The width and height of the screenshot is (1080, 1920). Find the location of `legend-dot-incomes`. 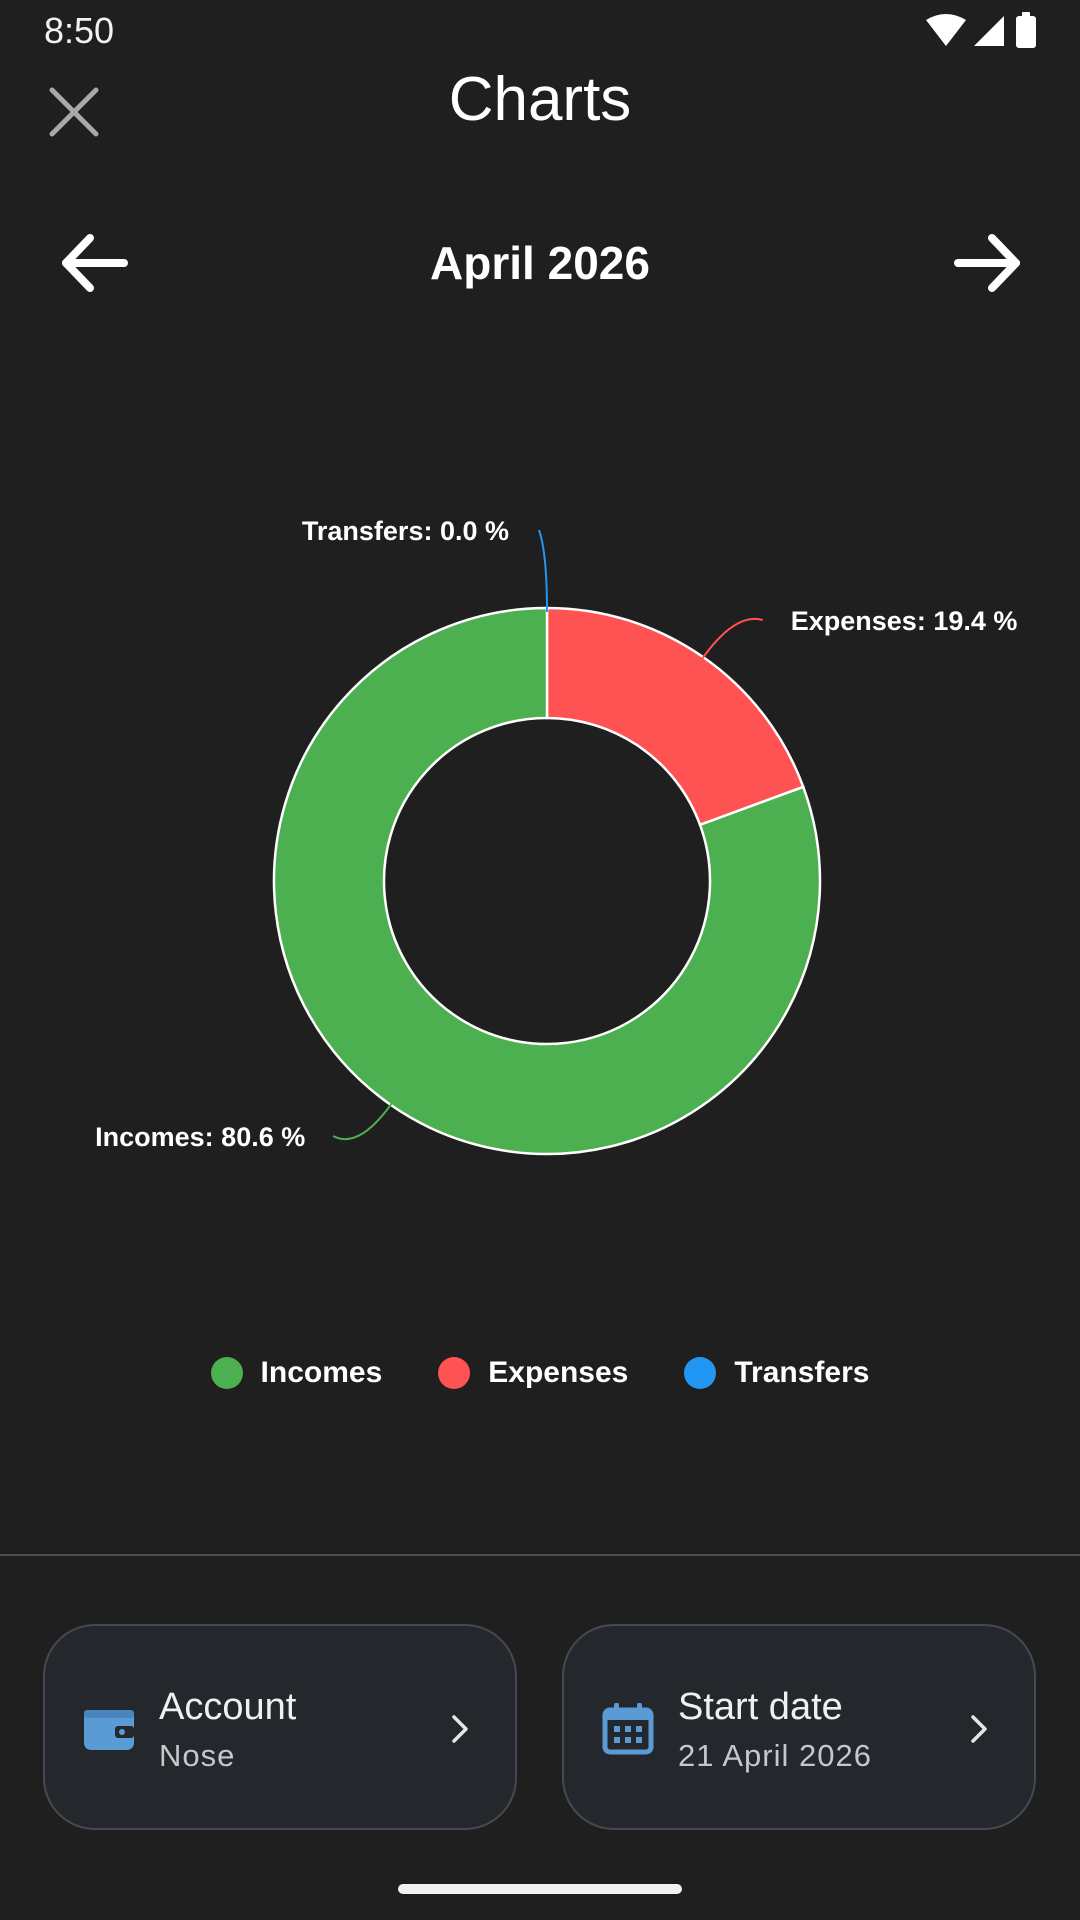

legend-dot-incomes is located at coordinates (226, 1373).